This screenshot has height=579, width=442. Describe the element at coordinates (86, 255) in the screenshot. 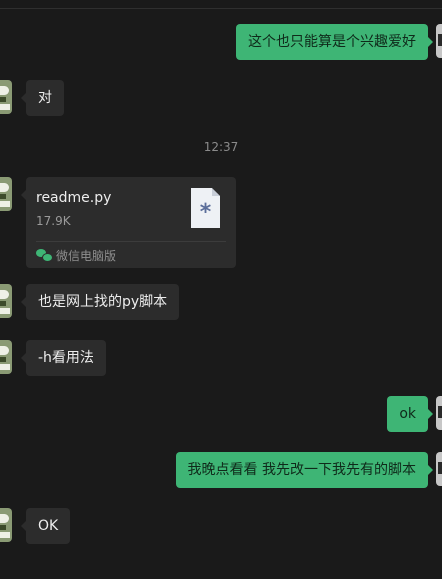

I see `file-source-label: 微信电脑版` at that location.